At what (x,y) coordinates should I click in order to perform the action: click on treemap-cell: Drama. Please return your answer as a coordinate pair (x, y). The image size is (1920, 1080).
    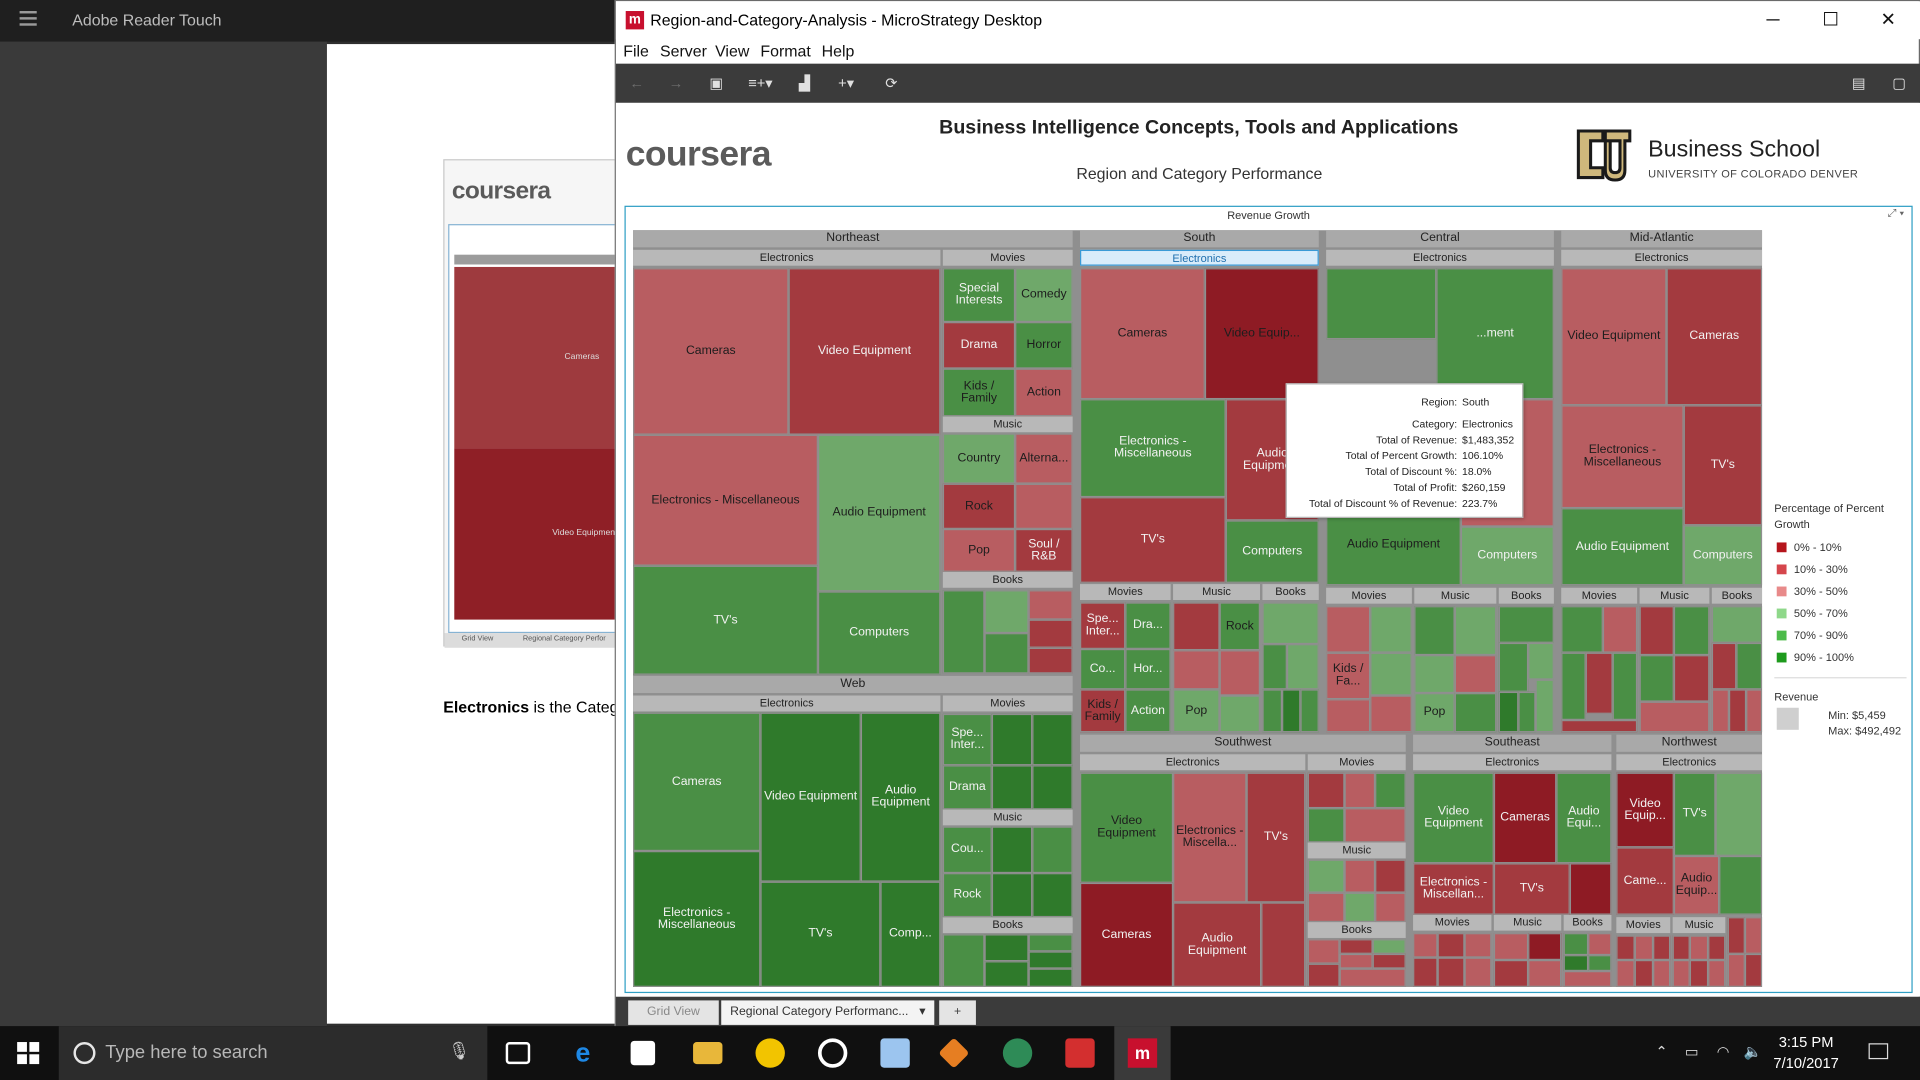
    Looking at the image, I should click on (967, 787).